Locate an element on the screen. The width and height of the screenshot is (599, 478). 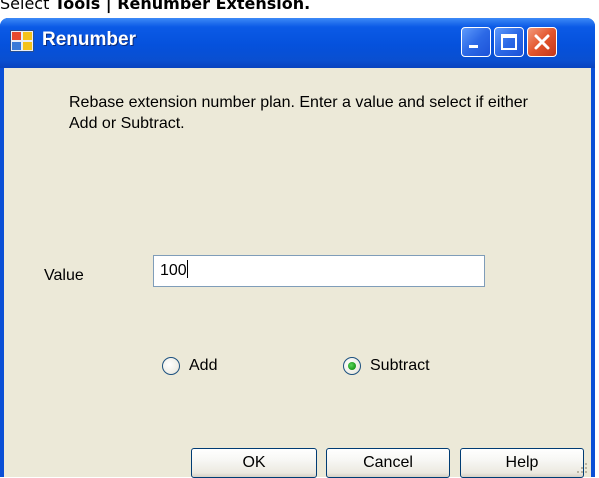
maximize-button is located at coordinates (509, 42).